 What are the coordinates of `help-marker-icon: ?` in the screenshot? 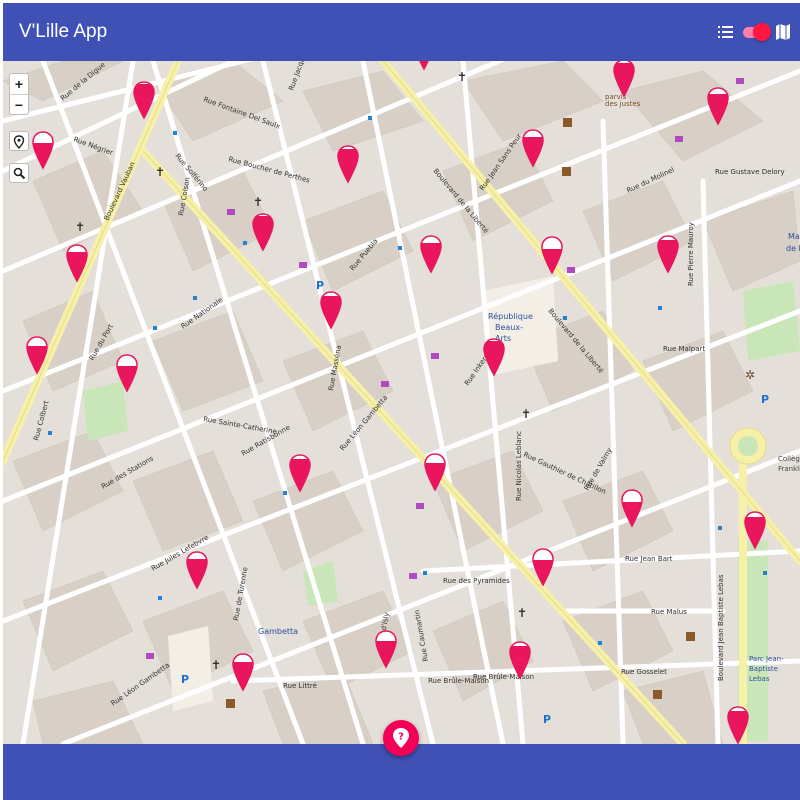 It's located at (401, 738).